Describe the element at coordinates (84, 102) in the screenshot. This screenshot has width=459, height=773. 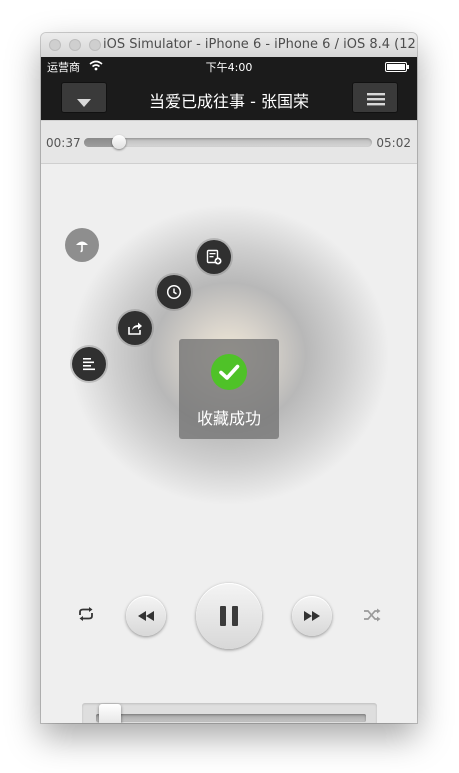
I see `chevron-down-icon` at that location.